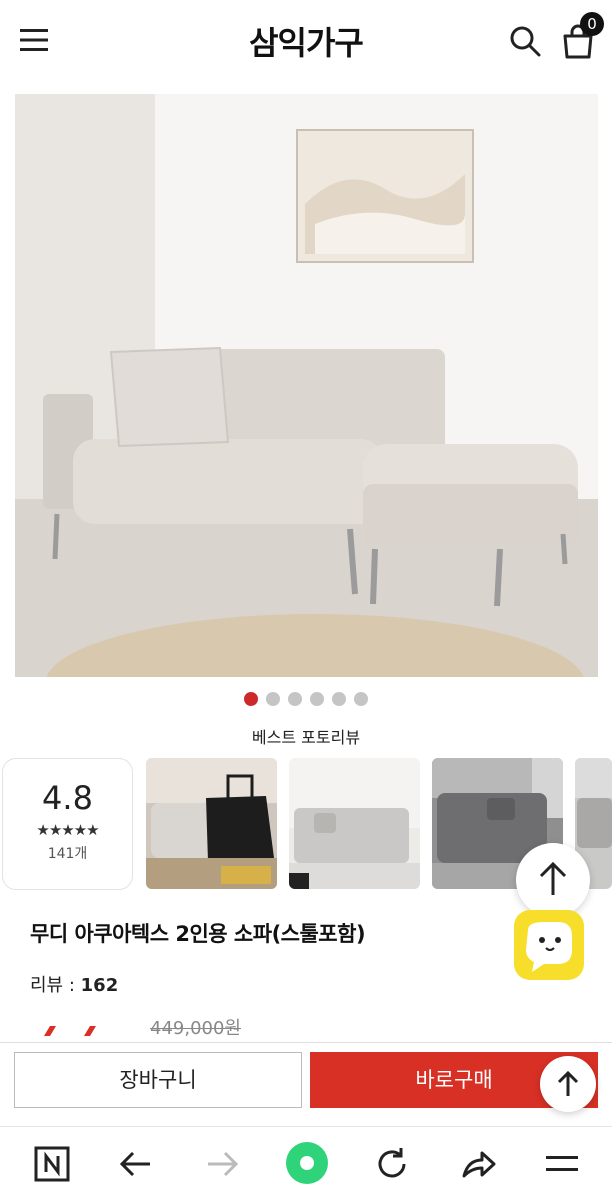 This screenshot has width=612, height=1200. I want to click on review-count: 162, so click(99, 985).